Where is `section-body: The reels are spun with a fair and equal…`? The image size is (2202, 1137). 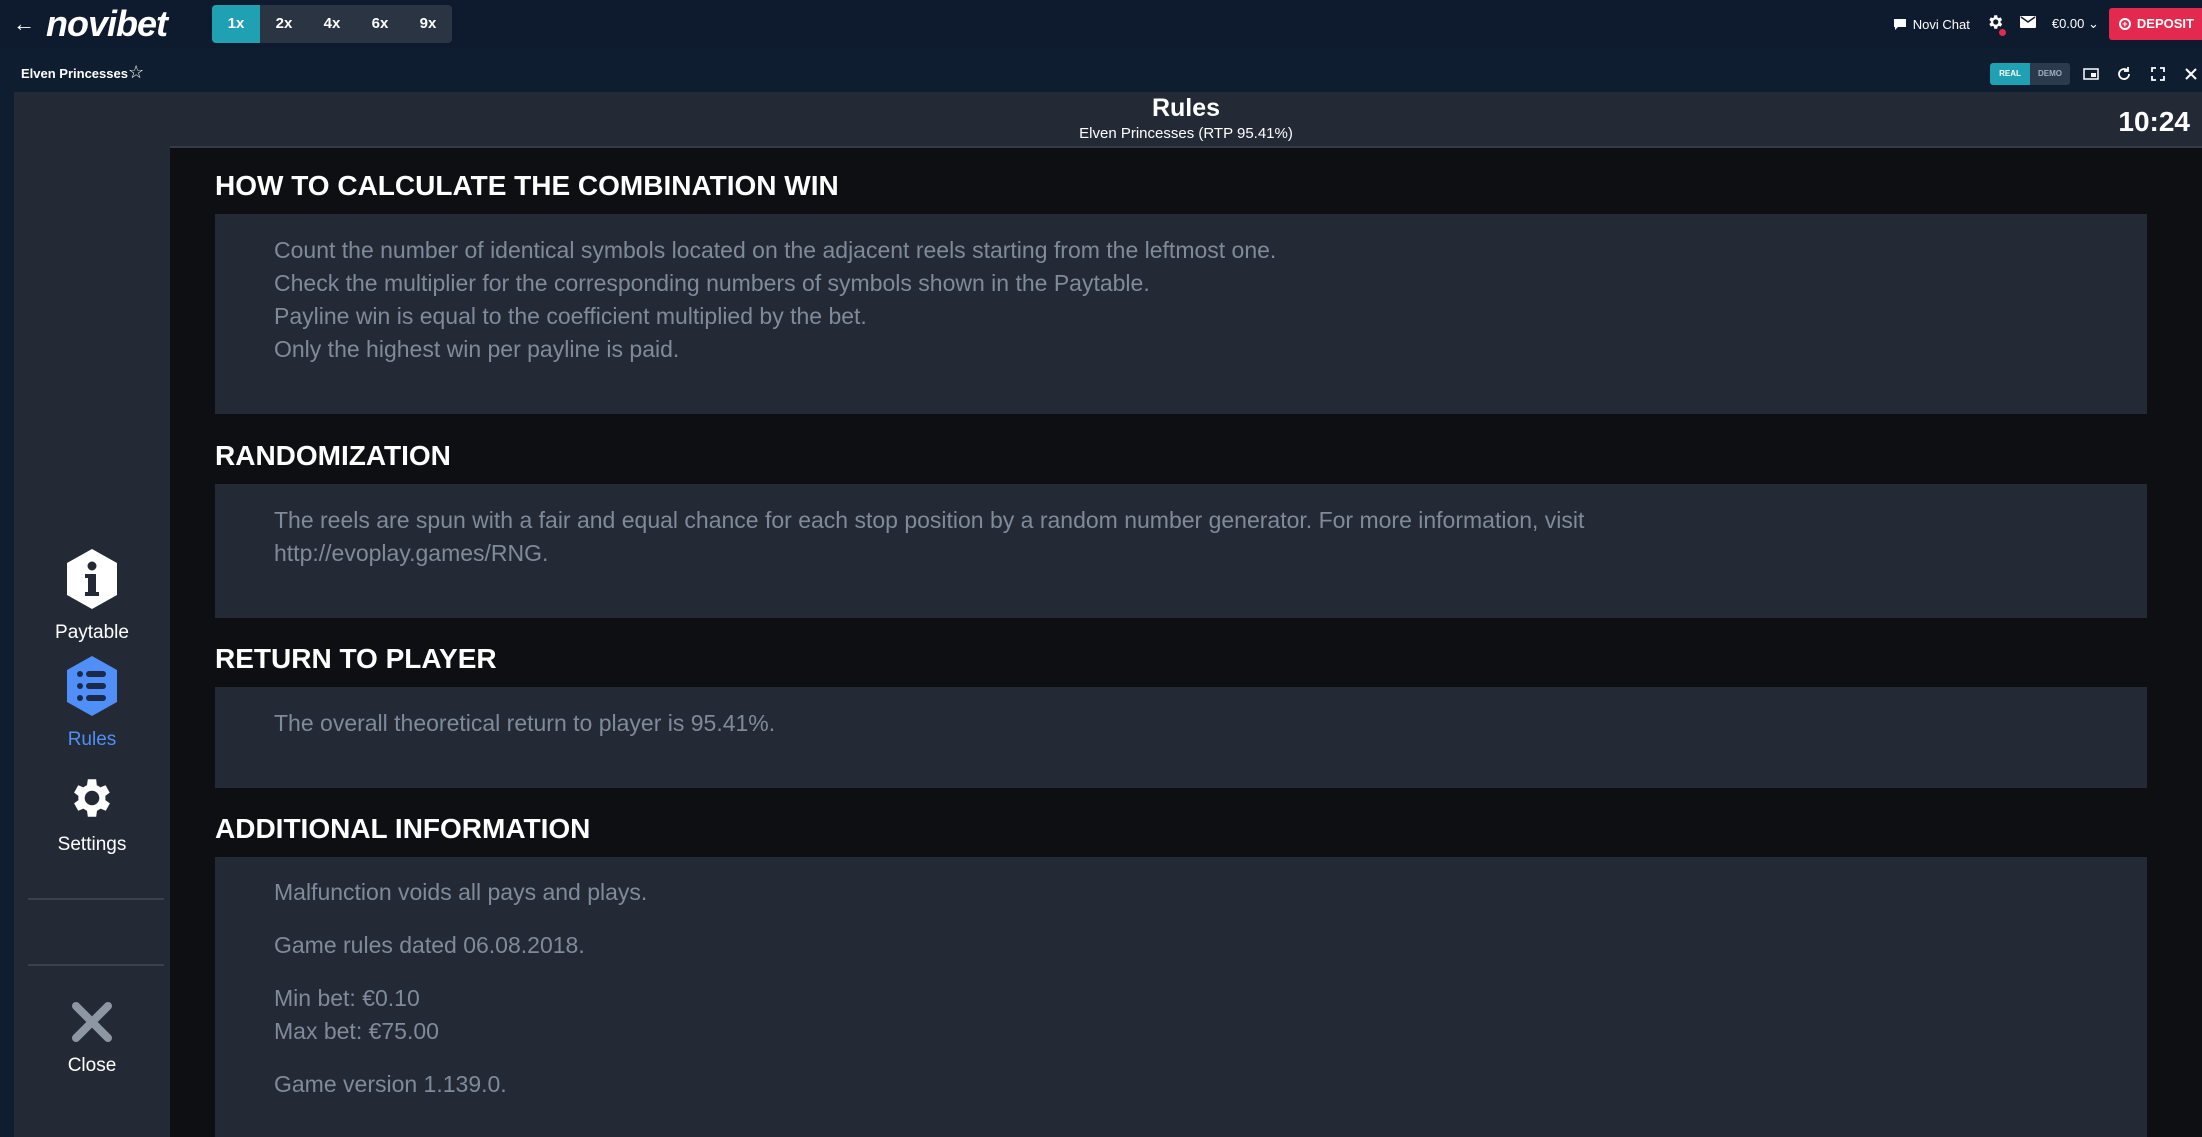
section-body: The reels are spun with a fair and equal… is located at coordinates (1181, 551).